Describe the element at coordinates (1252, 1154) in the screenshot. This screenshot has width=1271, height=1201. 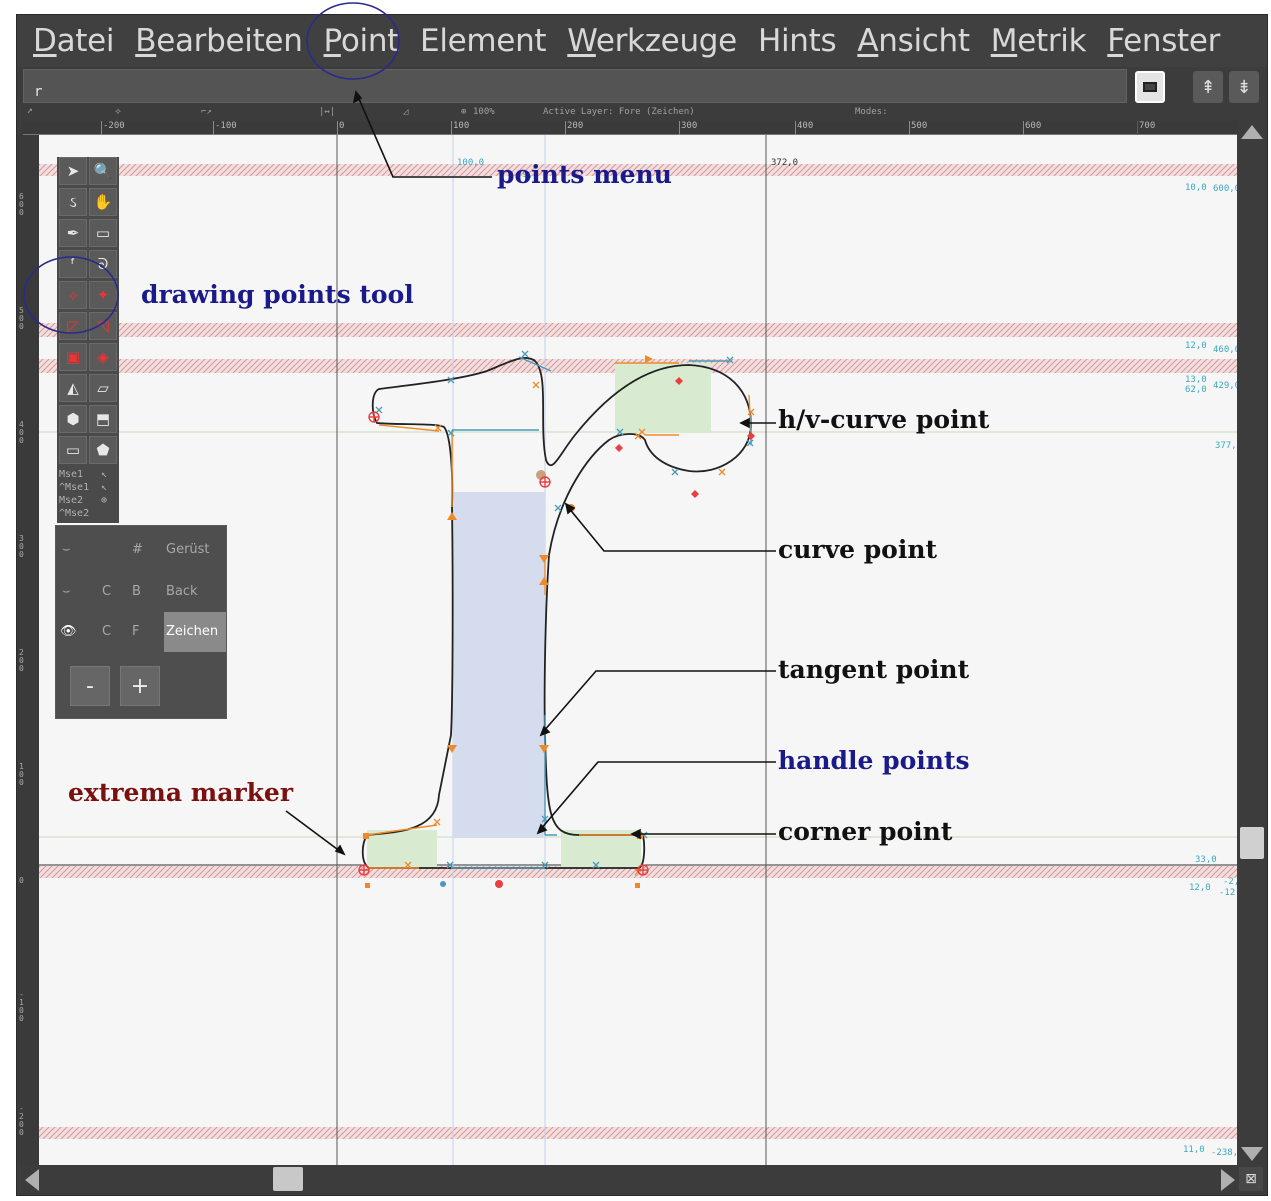
I see `scroll-down-icon` at that location.